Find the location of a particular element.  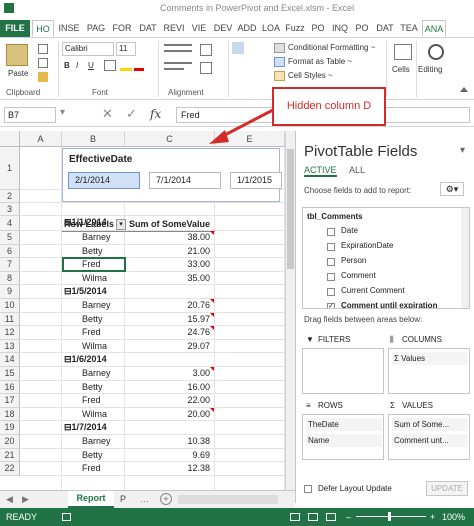

field-label: ExpirationDate is located at coordinates (367, 245).